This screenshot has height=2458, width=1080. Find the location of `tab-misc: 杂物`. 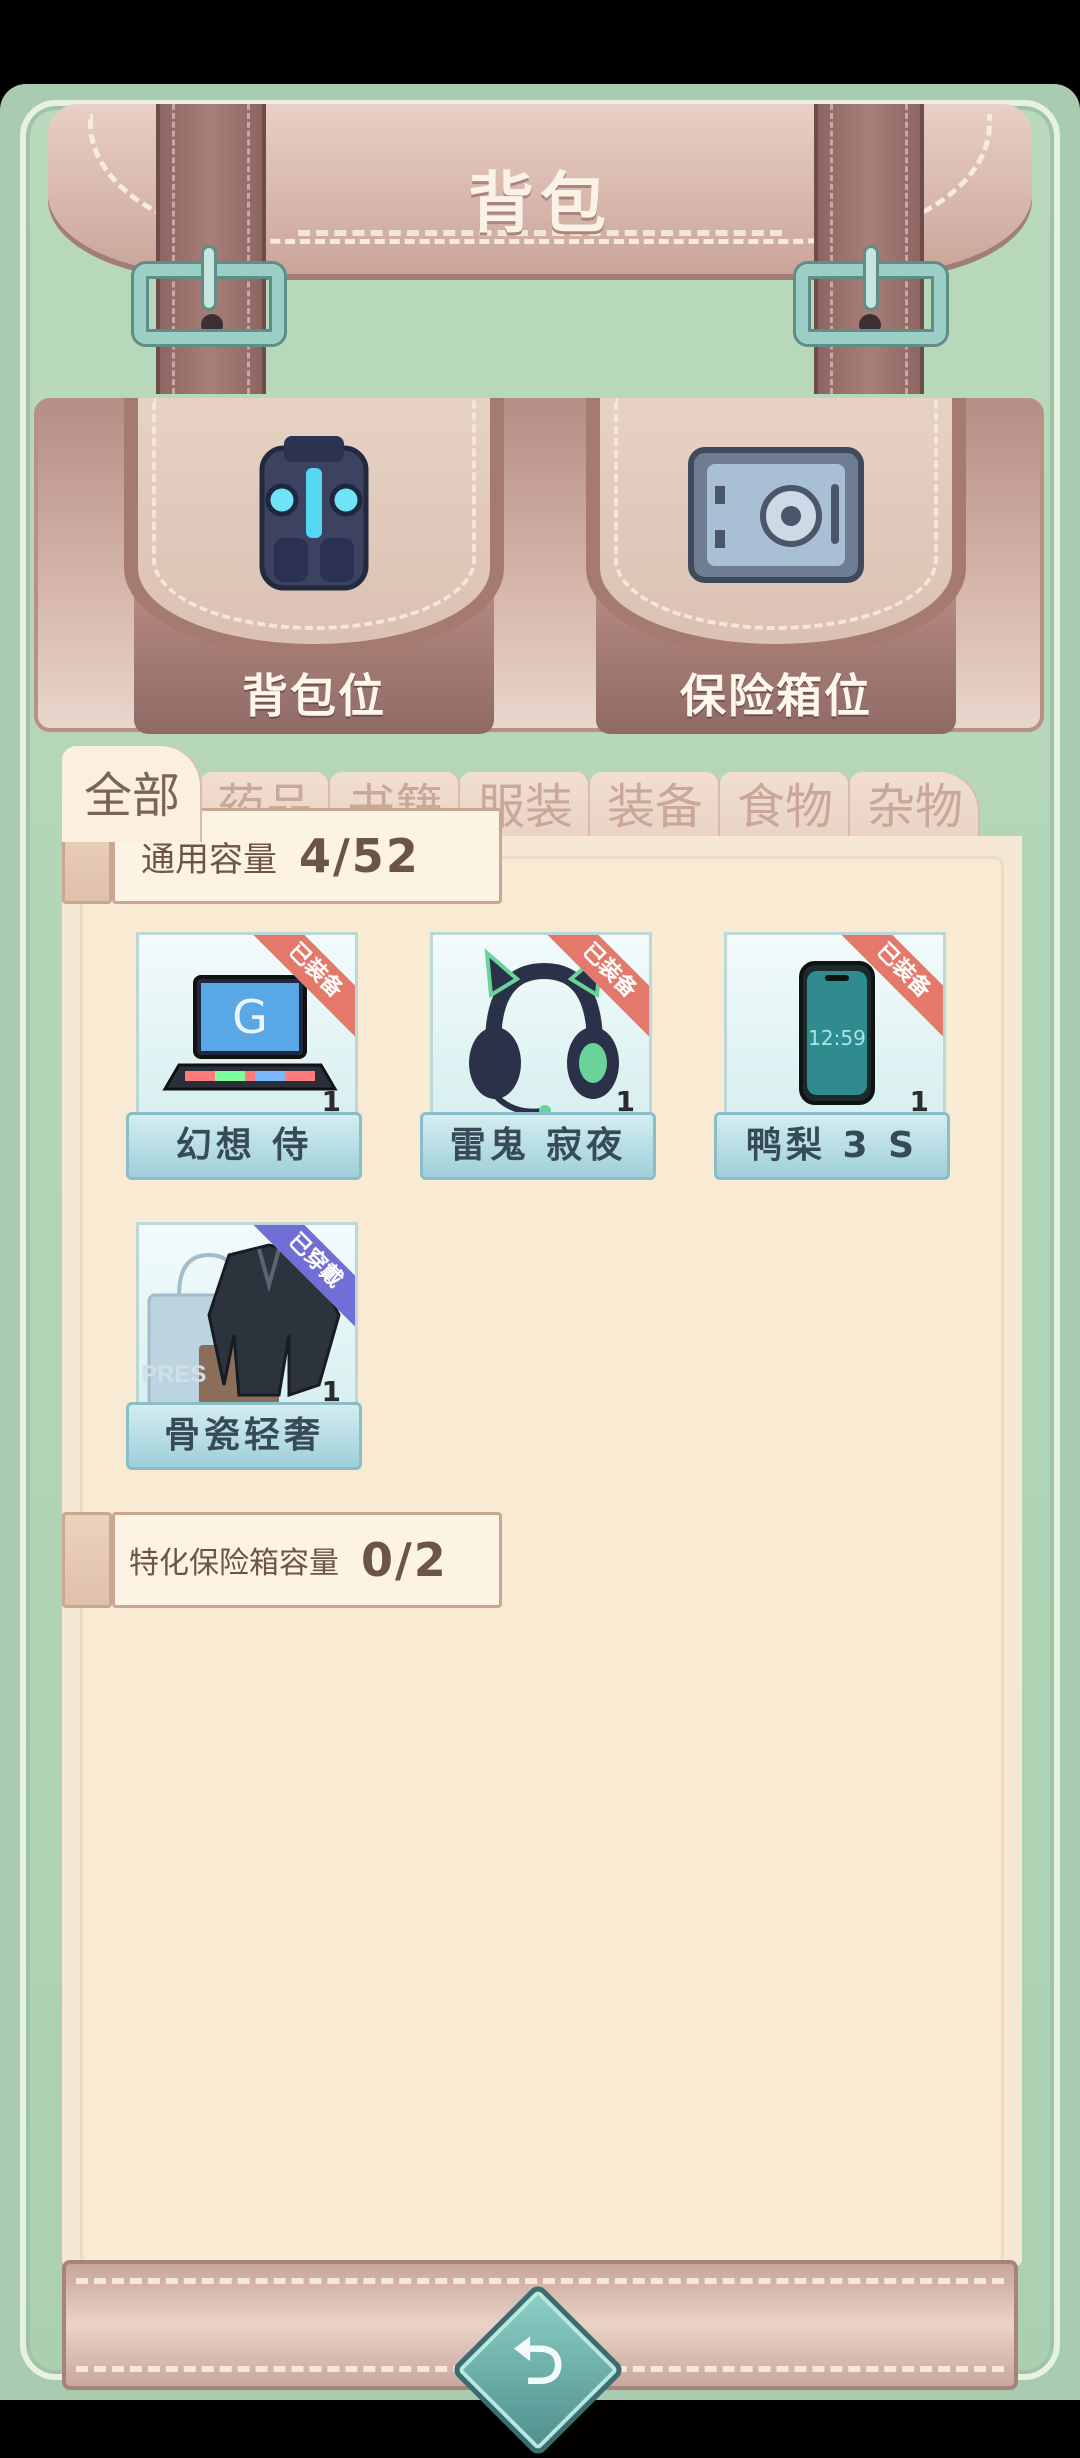

tab-misc: 杂物 is located at coordinates (915, 807).